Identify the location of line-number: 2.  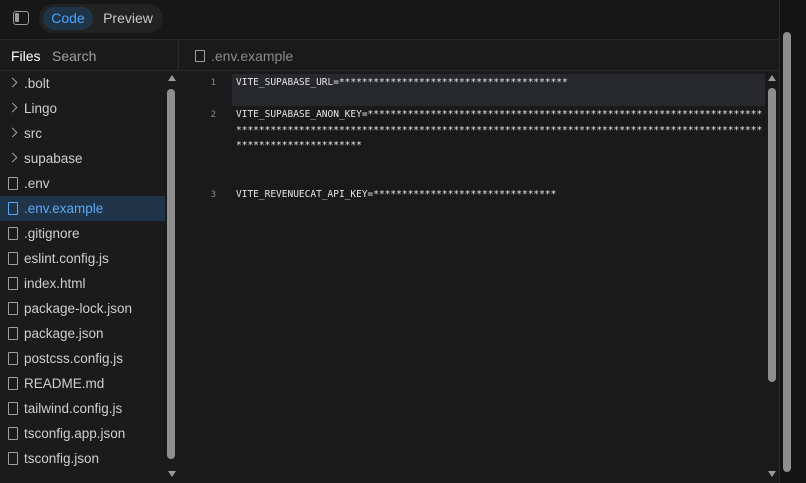
(213, 115).